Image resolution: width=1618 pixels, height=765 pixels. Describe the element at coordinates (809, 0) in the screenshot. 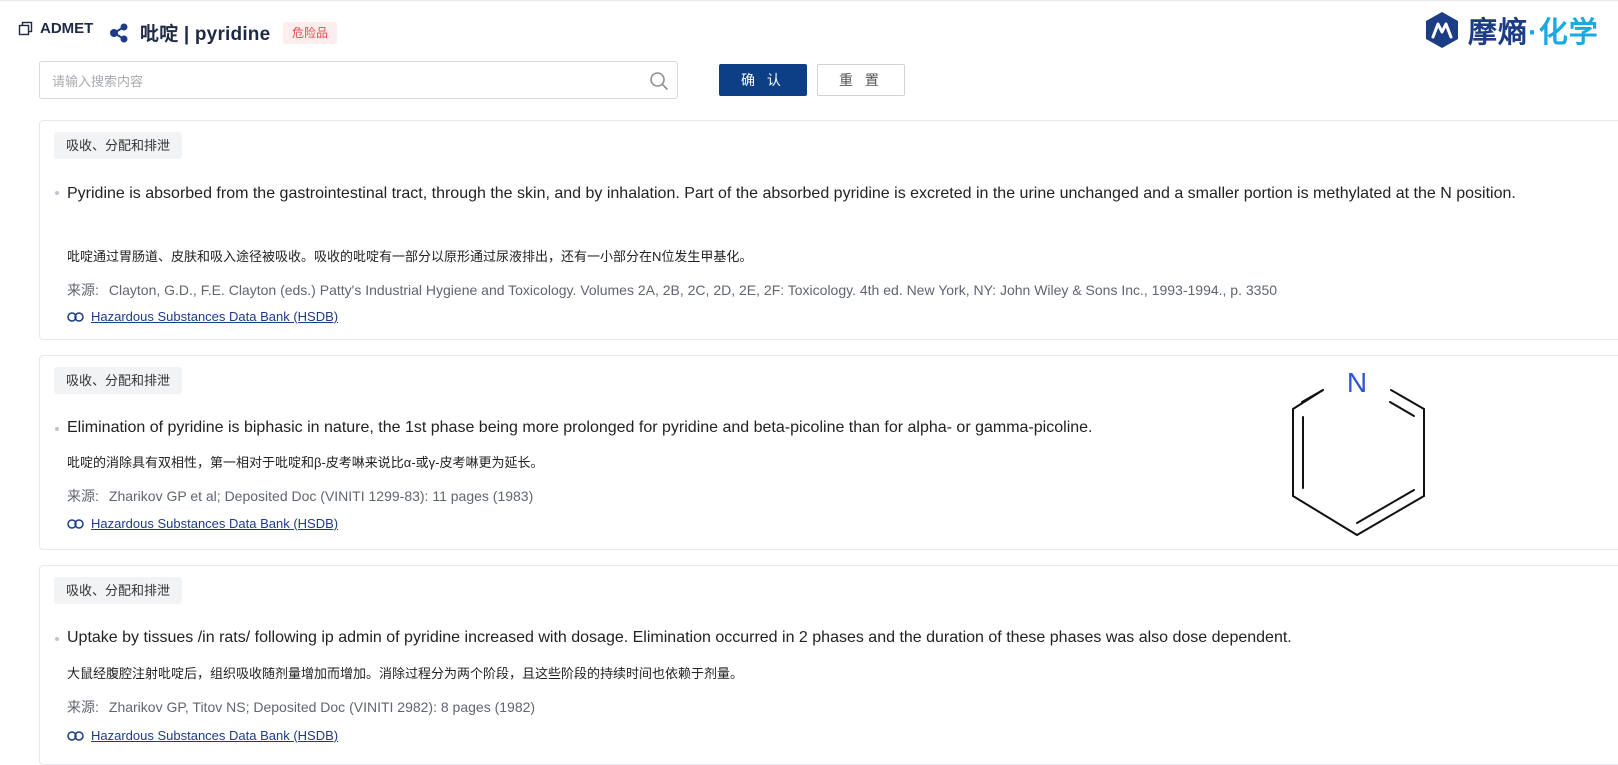

I see `top-divider` at that location.